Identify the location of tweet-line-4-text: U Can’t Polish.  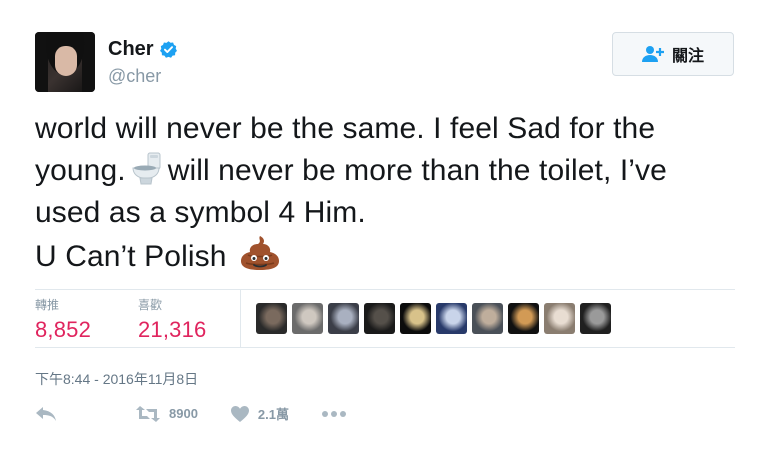
(131, 256).